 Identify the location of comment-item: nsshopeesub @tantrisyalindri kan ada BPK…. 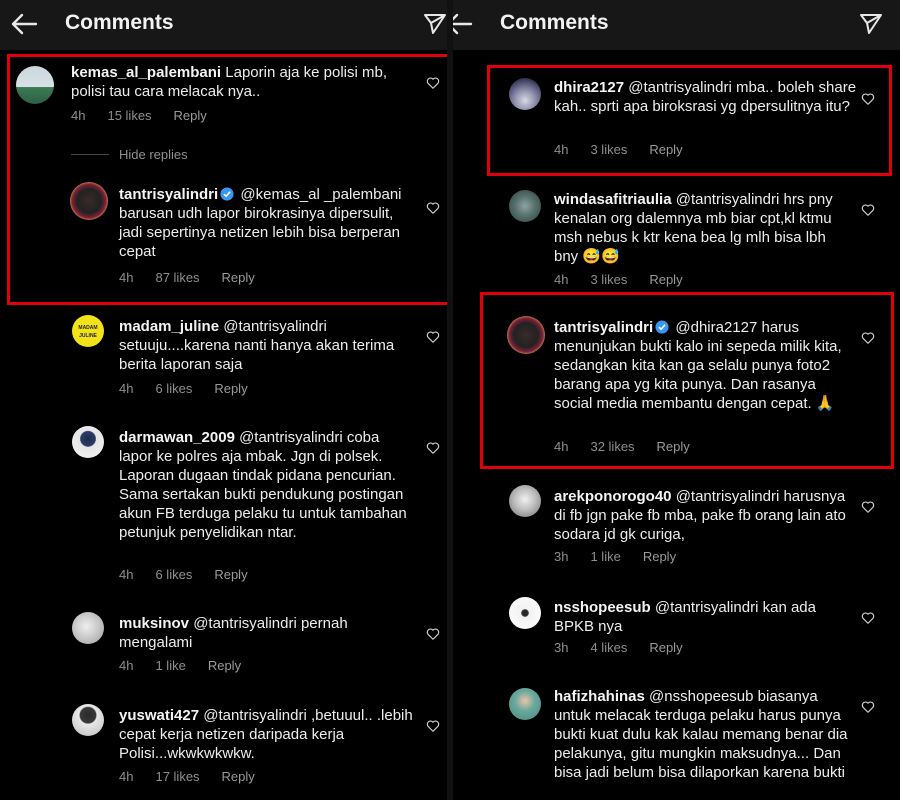
(676, 628).